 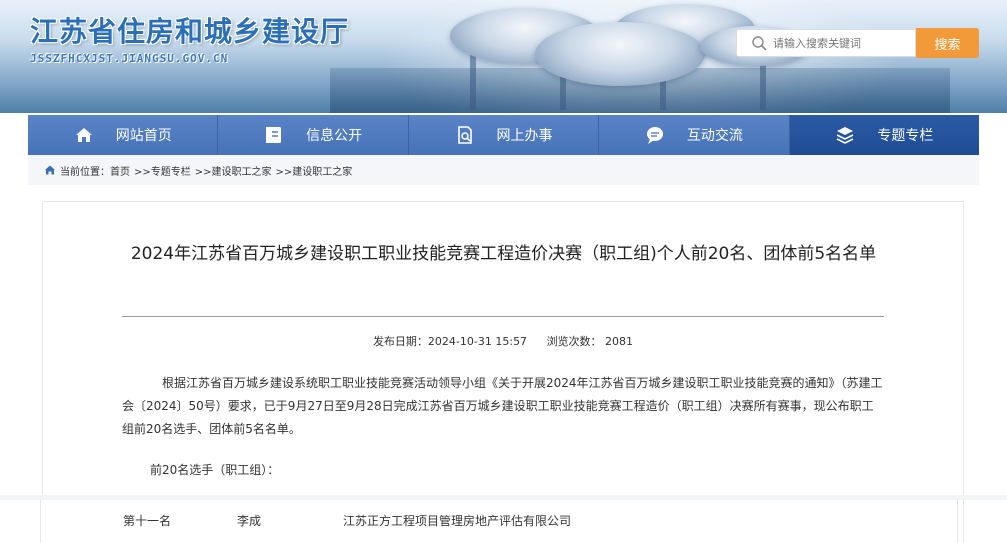 I want to click on search-button: 搜索, so click(x=947, y=43).